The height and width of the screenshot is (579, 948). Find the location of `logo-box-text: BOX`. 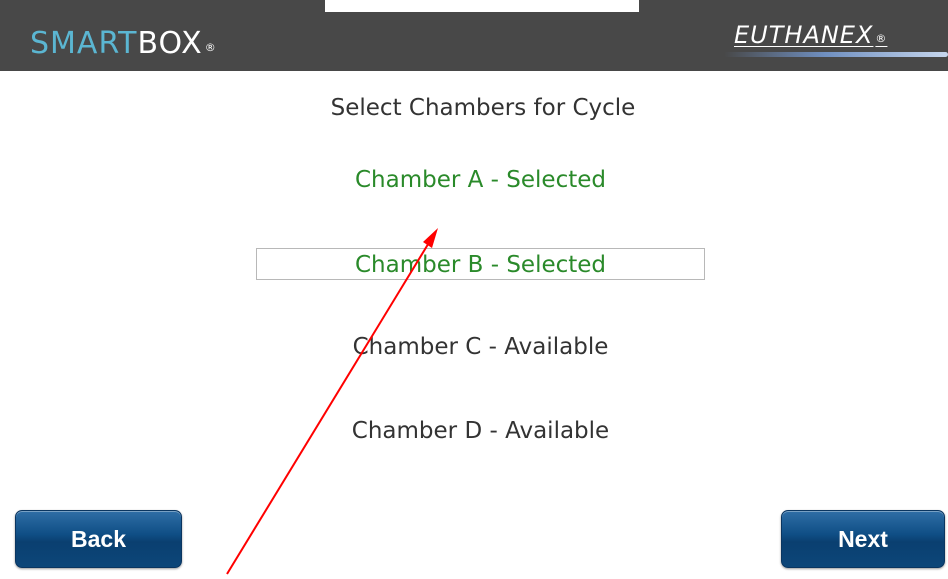

logo-box-text: BOX is located at coordinates (170, 43).